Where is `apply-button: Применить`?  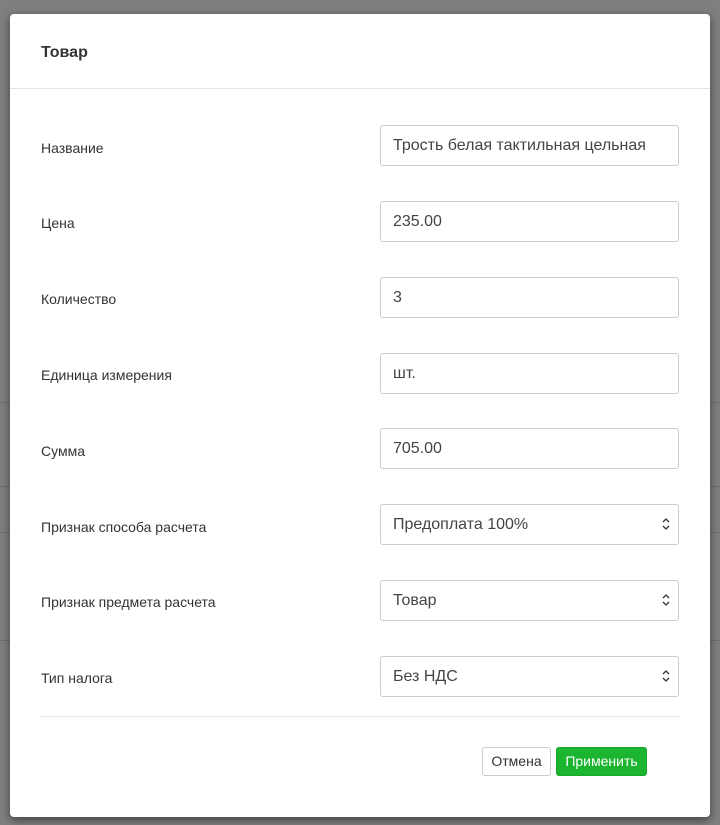
apply-button: Применить is located at coordinates (601, 761).